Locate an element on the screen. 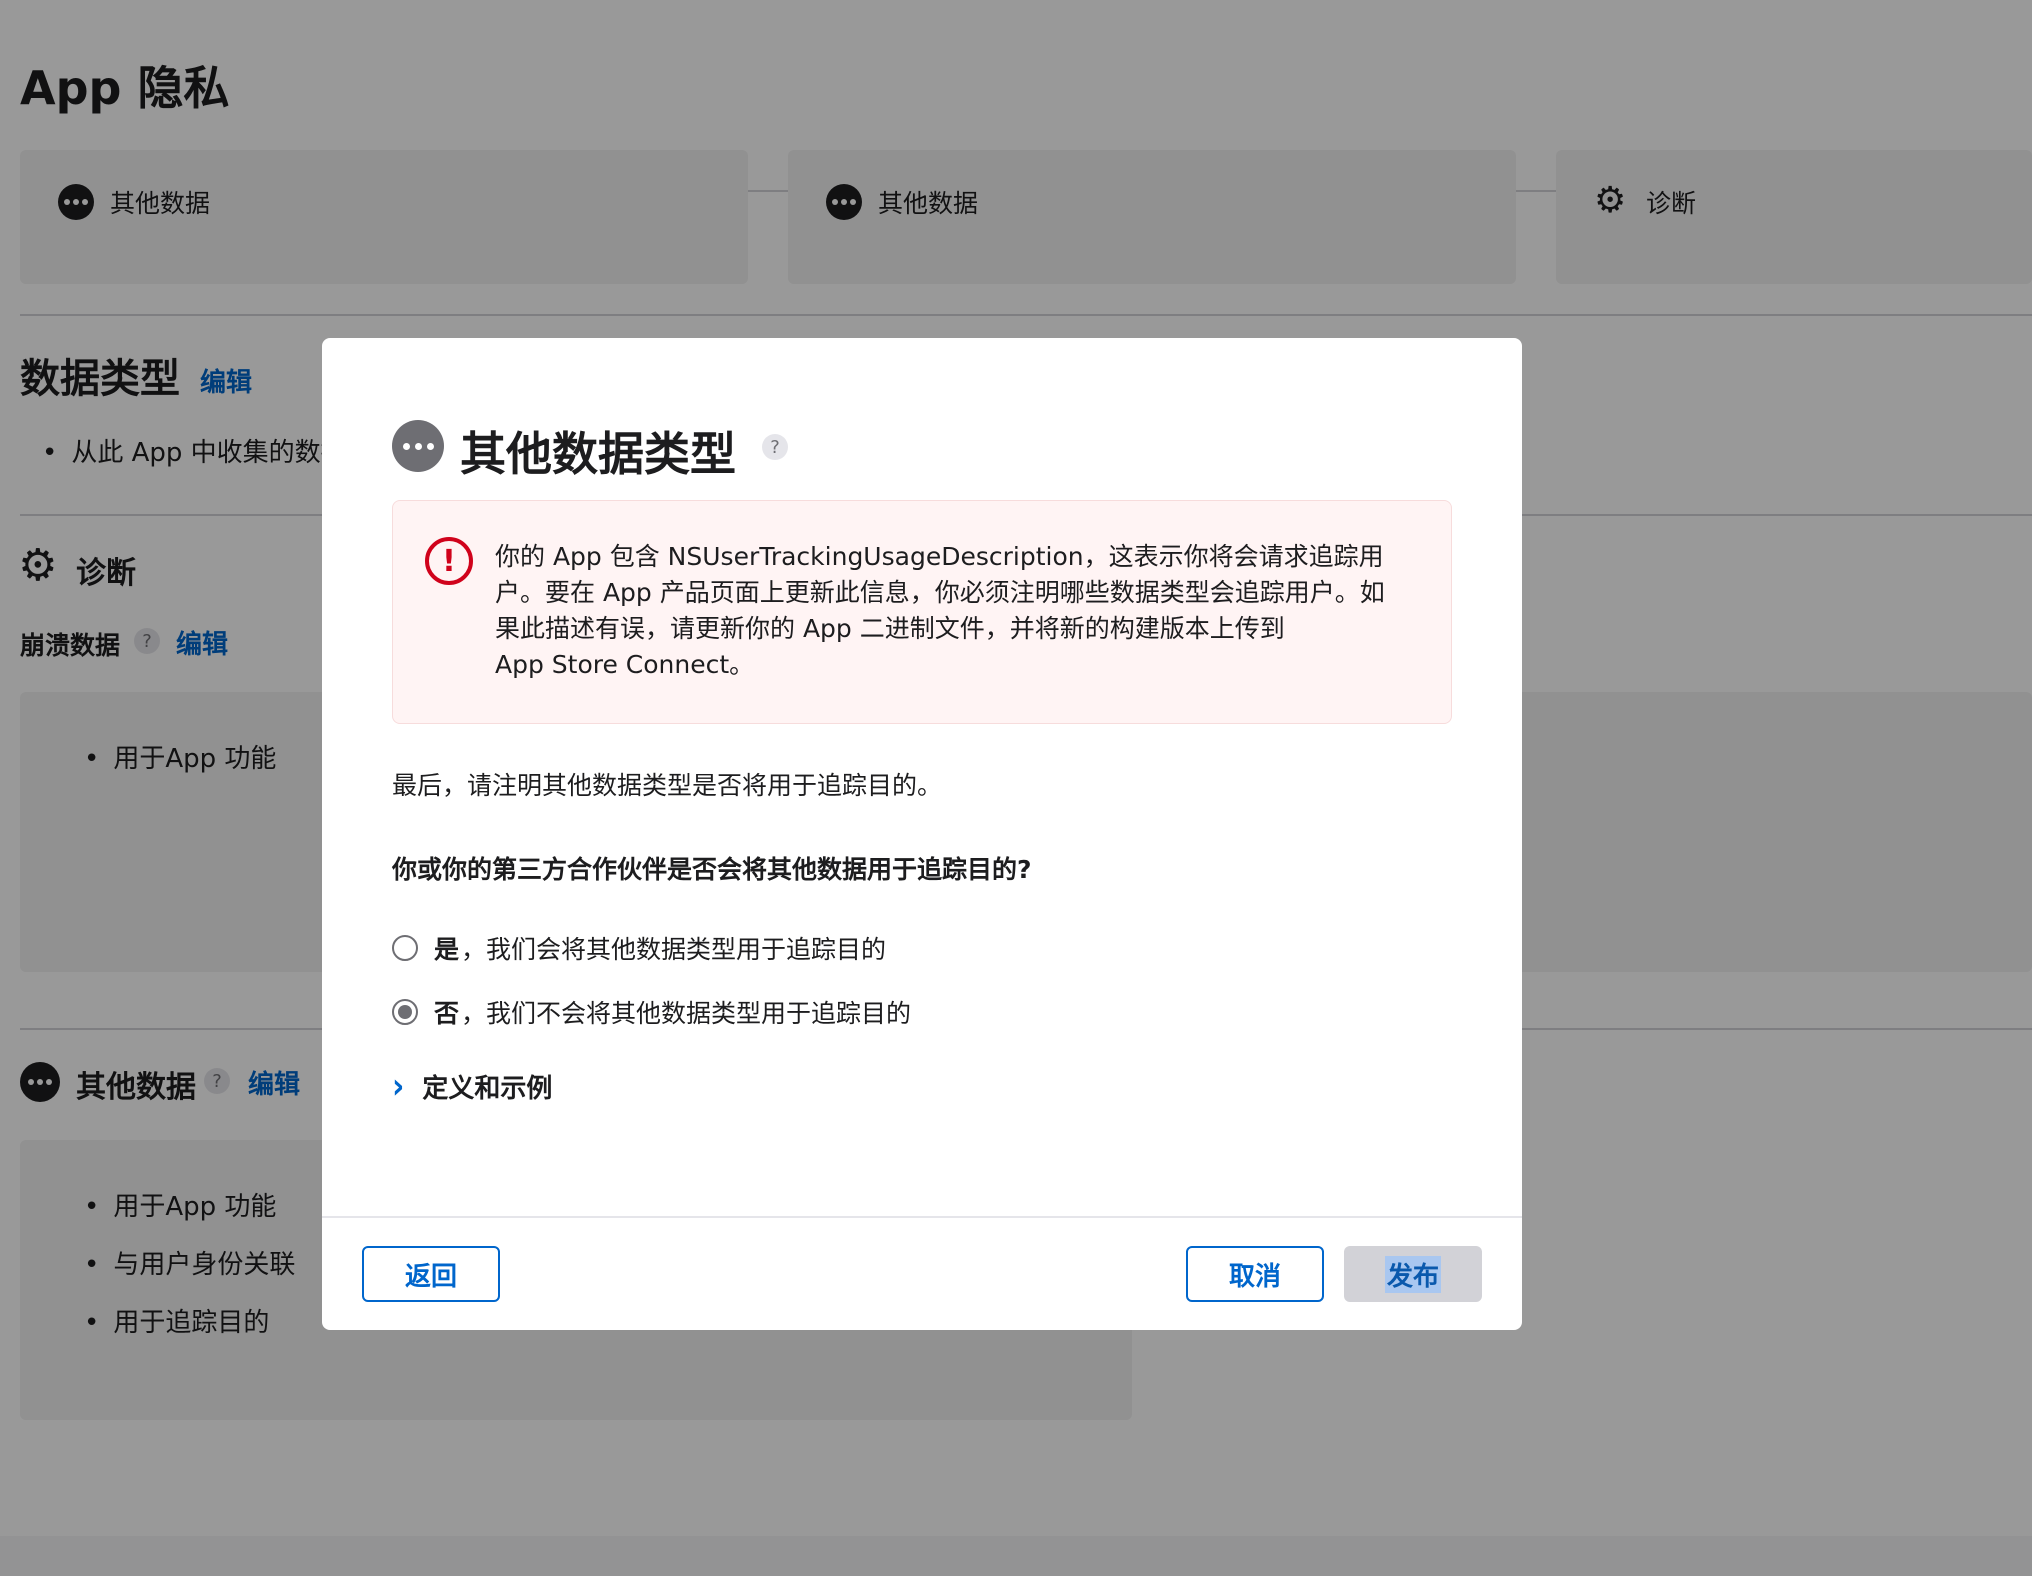 The height and width of the screenshot is (1576, 2032). option-strong: 否 is located at coordinates (447, 1013).